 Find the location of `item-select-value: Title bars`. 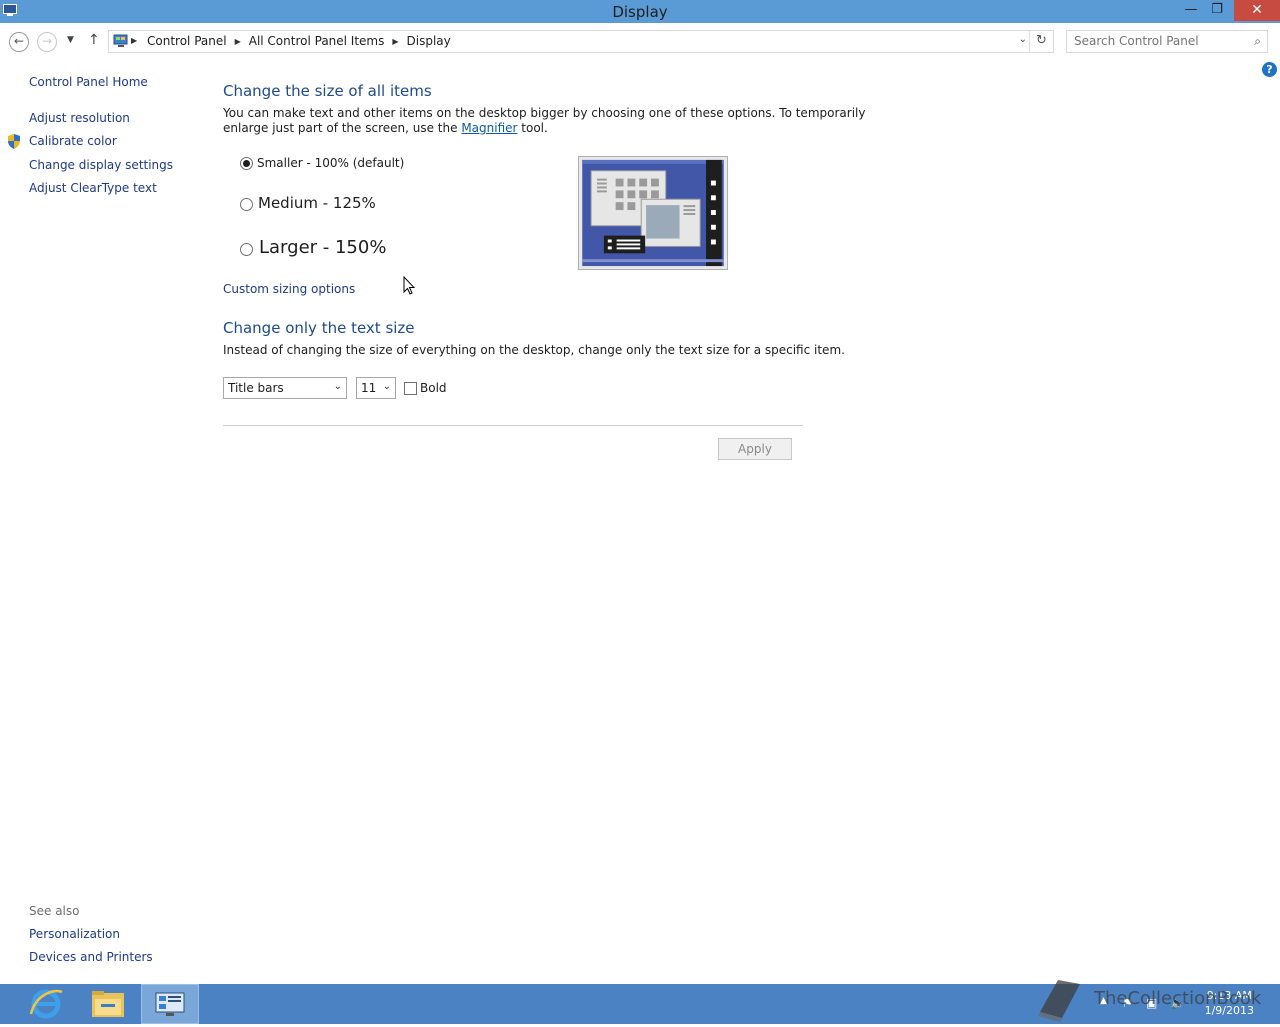

item-select-value: Title bars is located at coordinates (256, 388).